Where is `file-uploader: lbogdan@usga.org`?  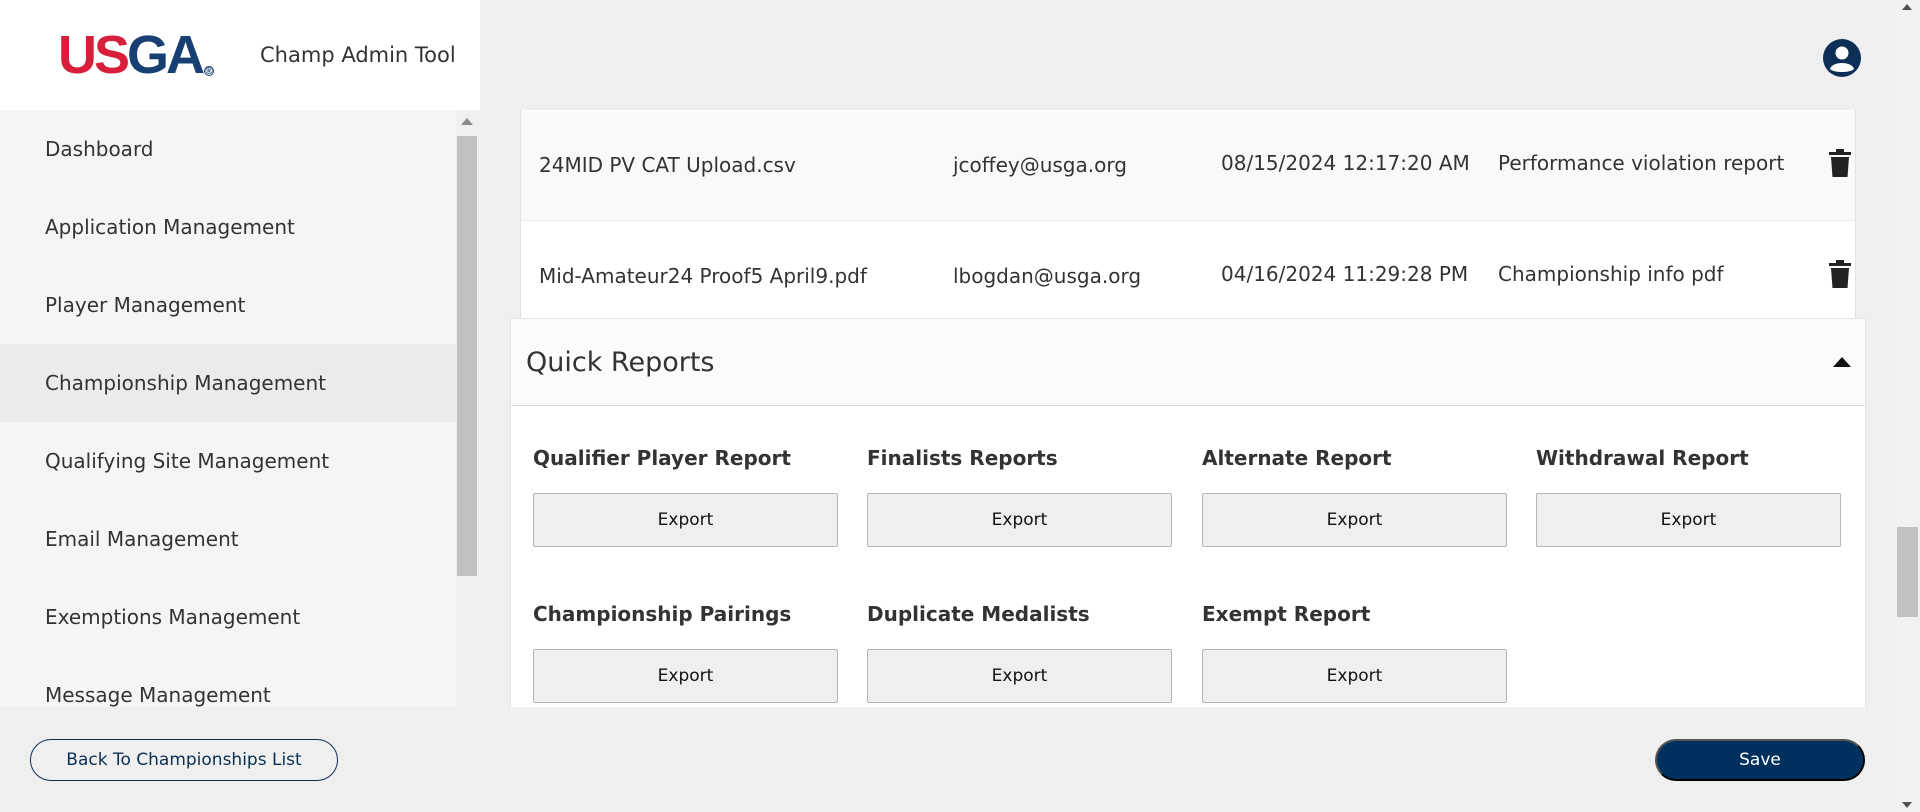
file-uploader: lbogdan@usga.org is located at coordinates (1047, 276).